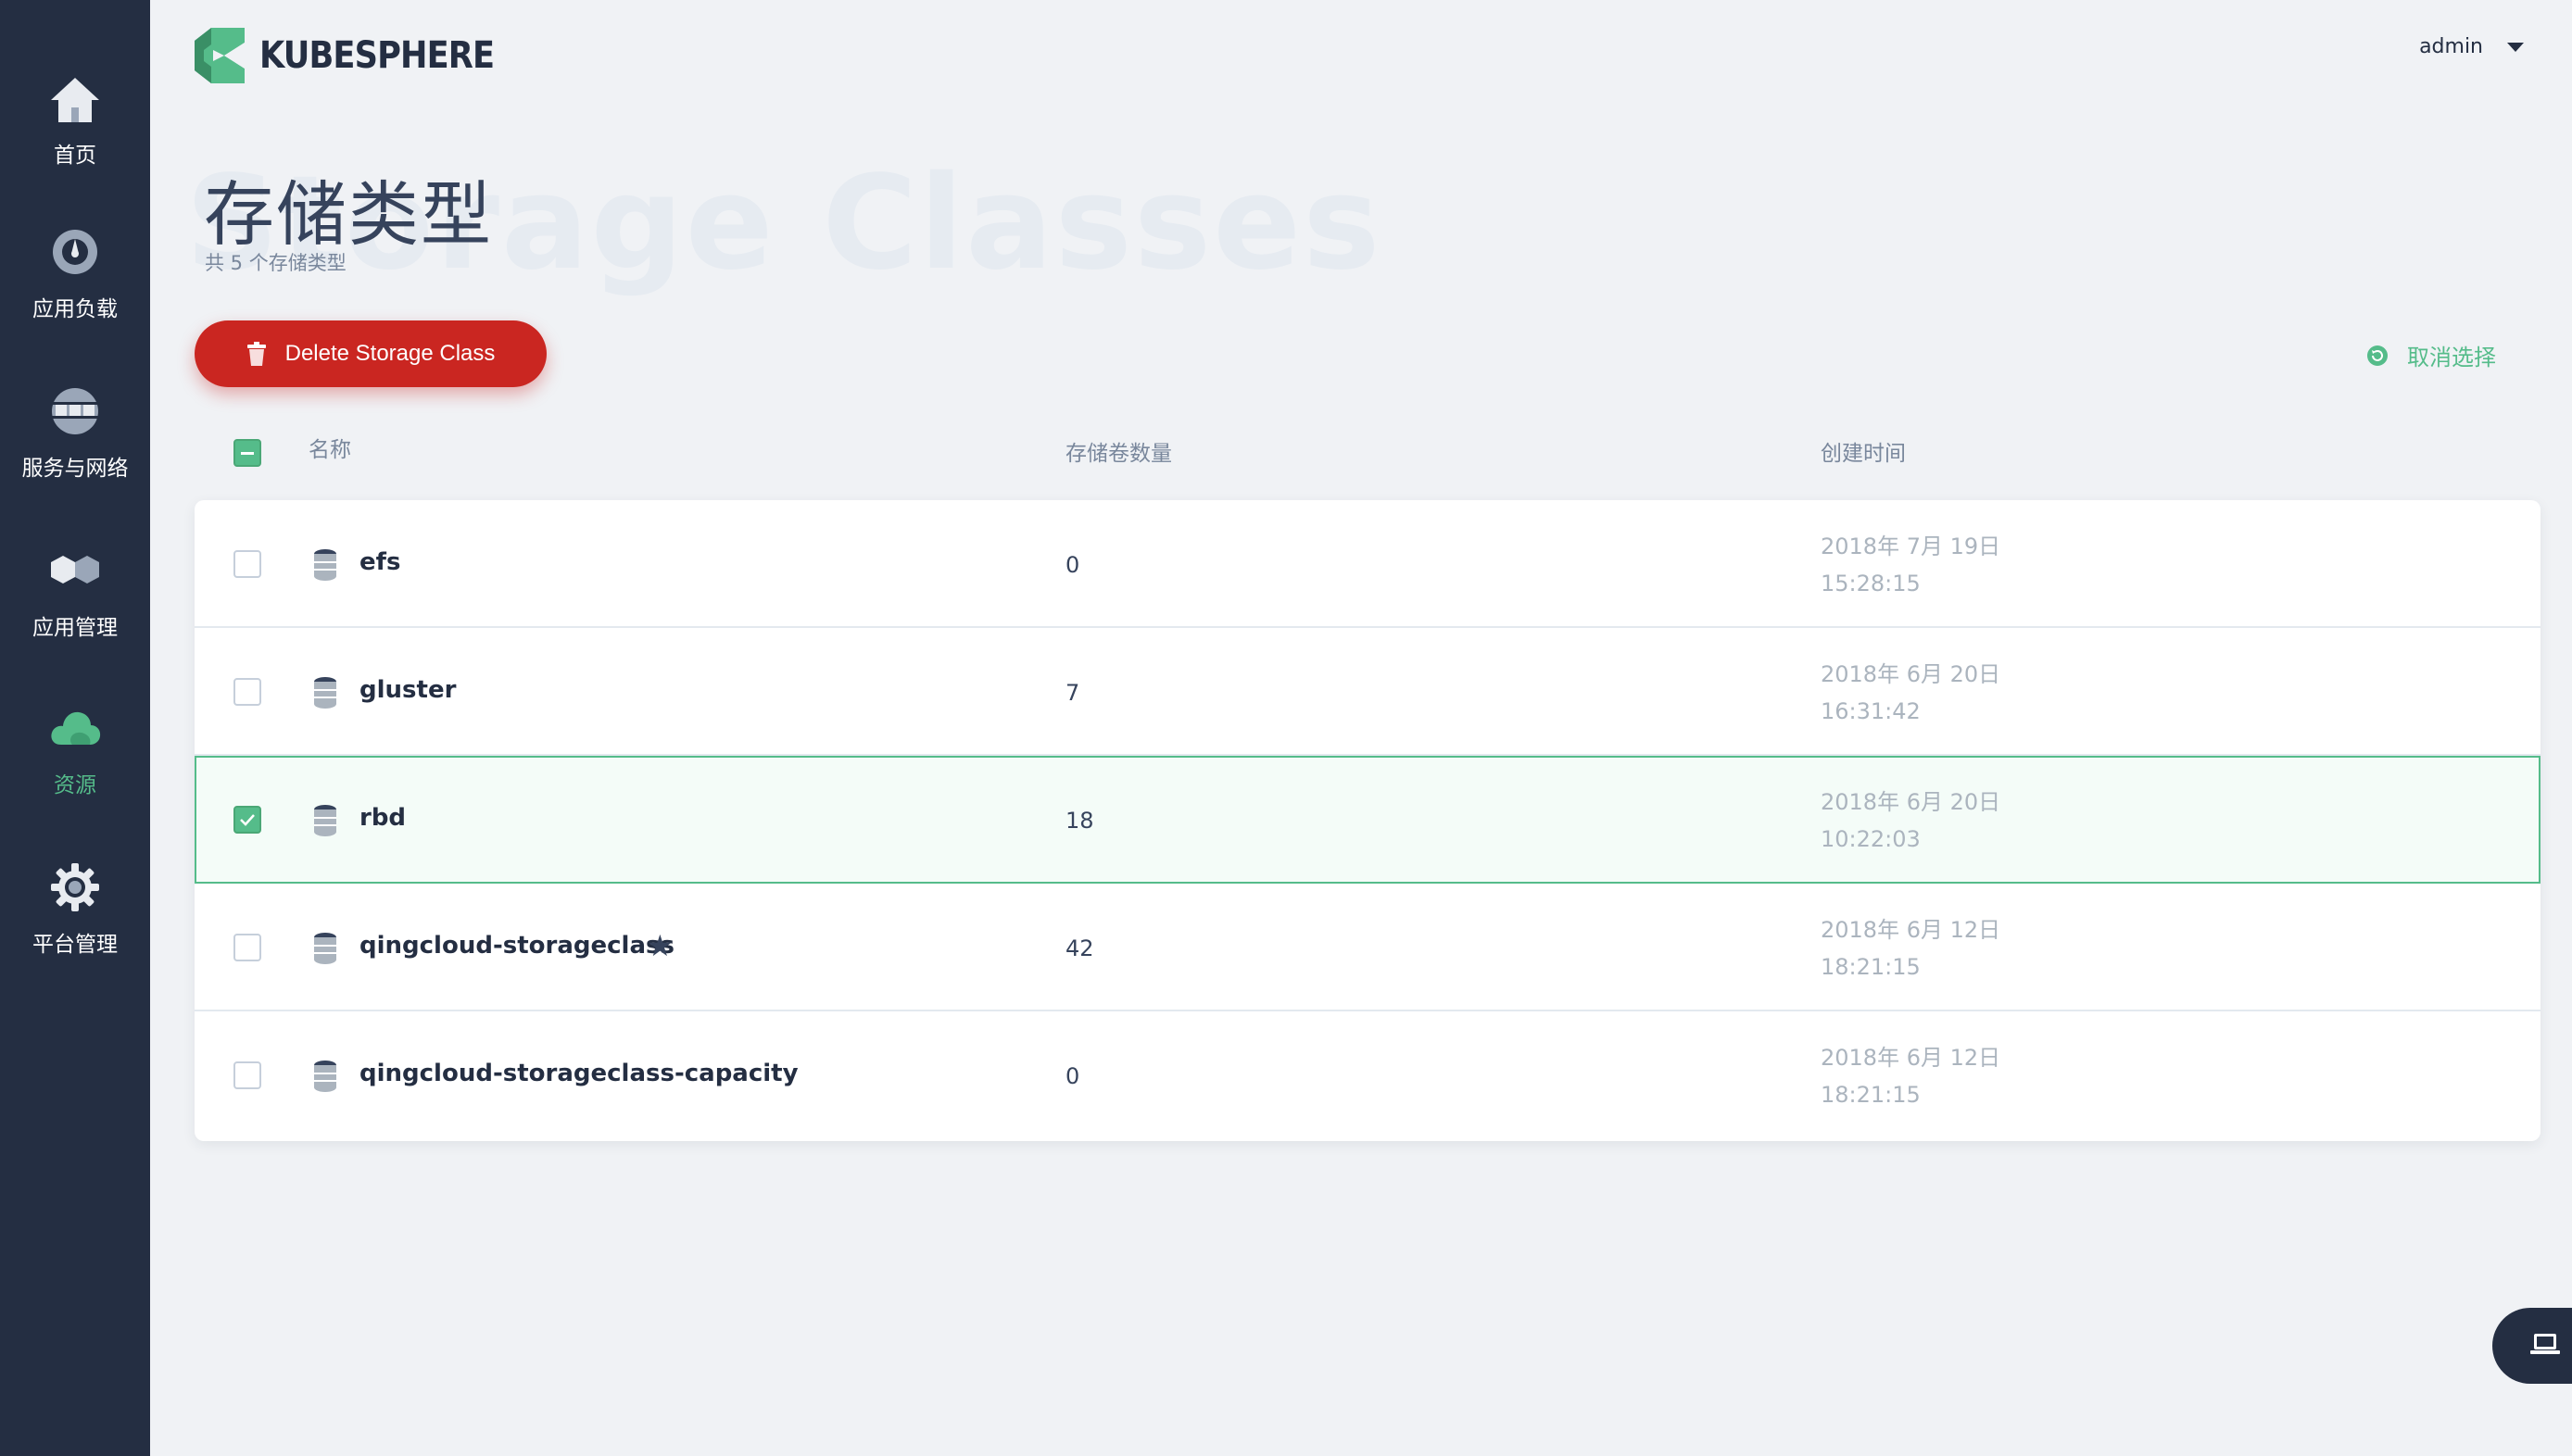  What do you see at coordinates (1080, 821) in the screenshot?
I see `volume-count: 18` at bounding box center [1080, 821].